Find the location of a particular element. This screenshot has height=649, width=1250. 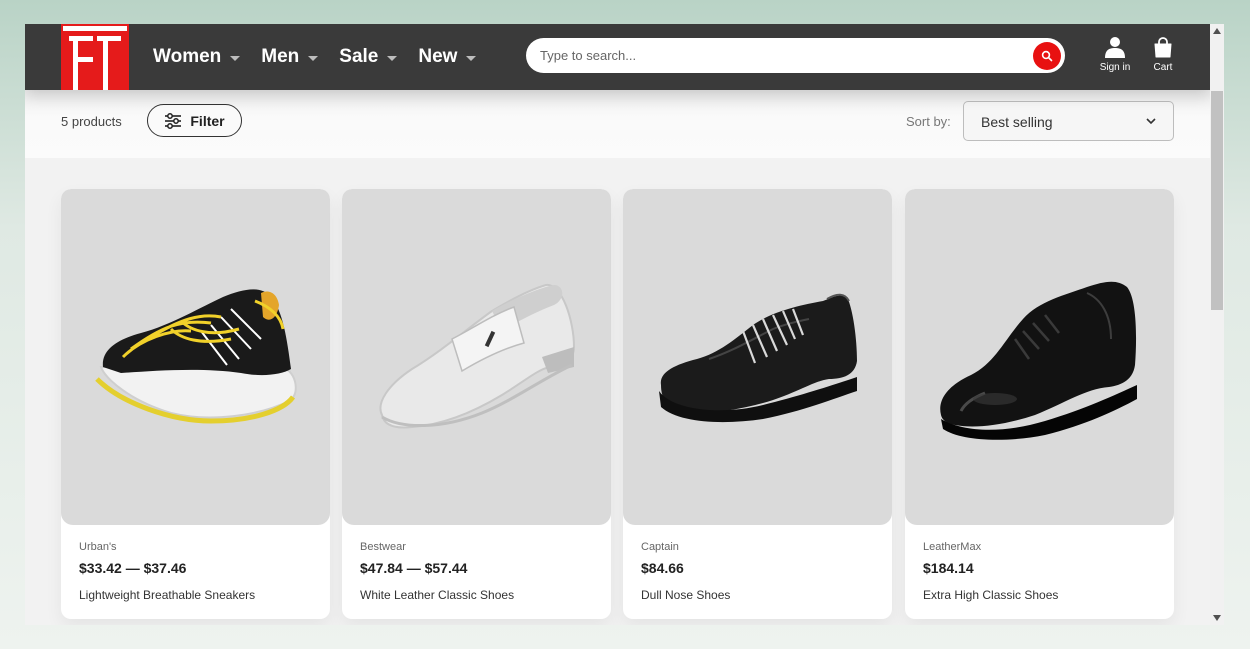

nav-item-sale: Sale is located at coordinates (368, 57).